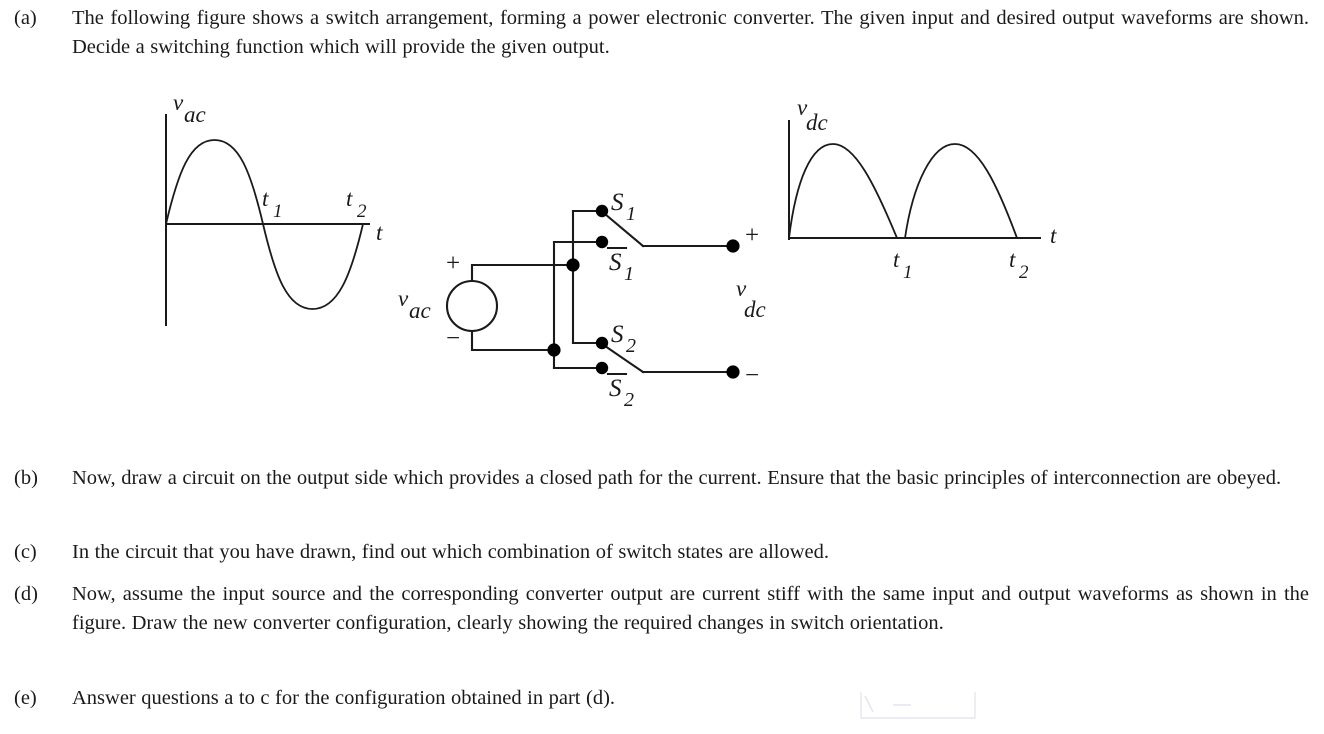 This screenshot has height=734, width=1324. Describe the element at coordinates (1053, 235) in the screenshot. I see `output-plot-x-label: t` at that location.